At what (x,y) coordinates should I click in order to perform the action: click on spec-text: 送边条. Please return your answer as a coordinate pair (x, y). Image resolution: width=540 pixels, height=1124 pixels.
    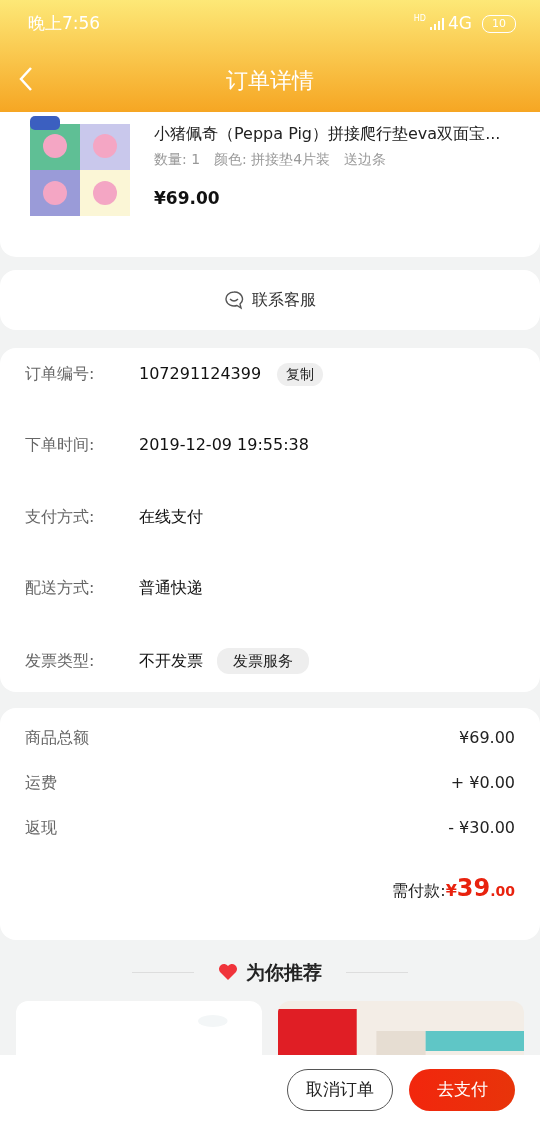
    Looking at the image, I should click on (365, 159).